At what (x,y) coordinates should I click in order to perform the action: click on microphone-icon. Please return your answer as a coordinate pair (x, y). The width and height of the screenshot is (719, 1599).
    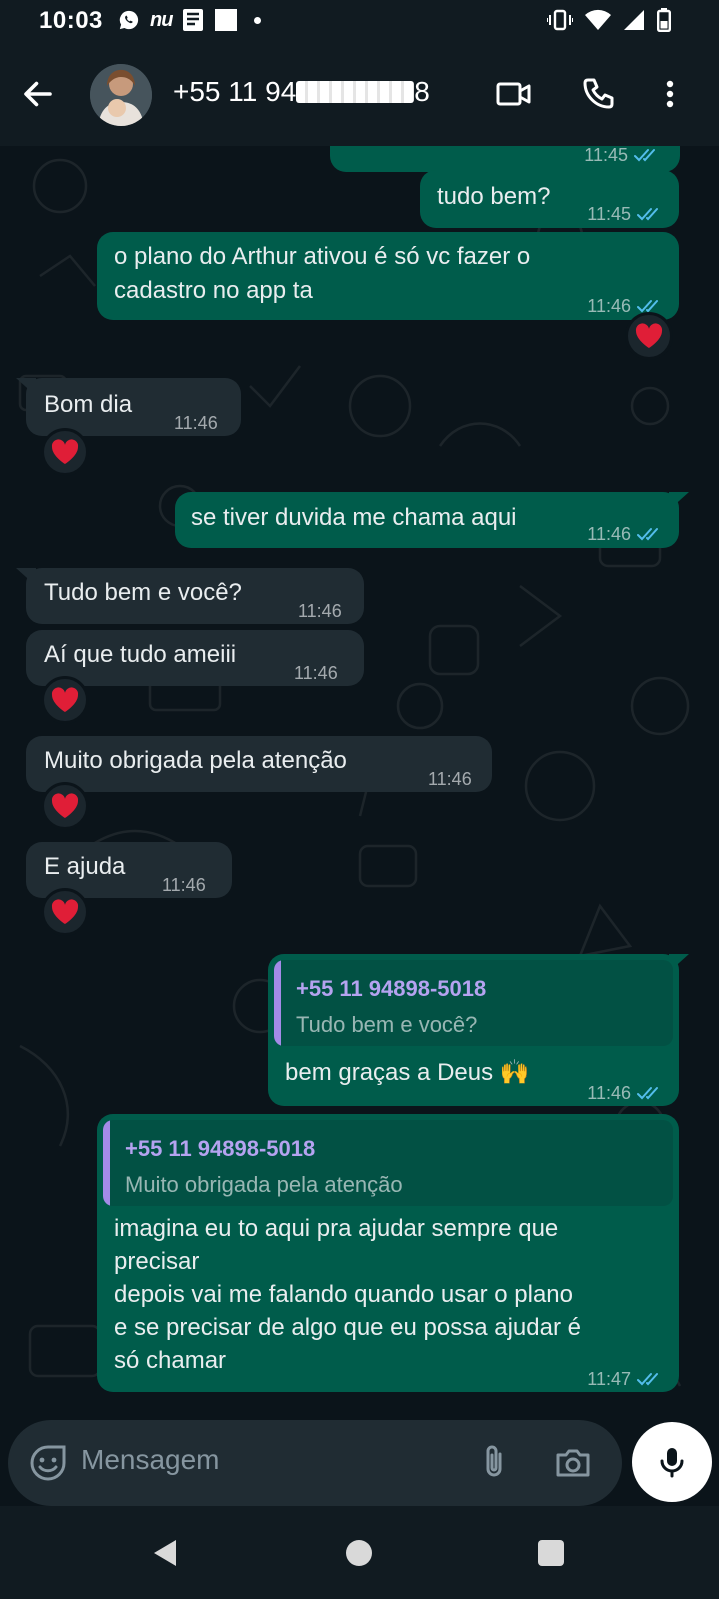
    Looking at the image, I should click on (672, 1463).